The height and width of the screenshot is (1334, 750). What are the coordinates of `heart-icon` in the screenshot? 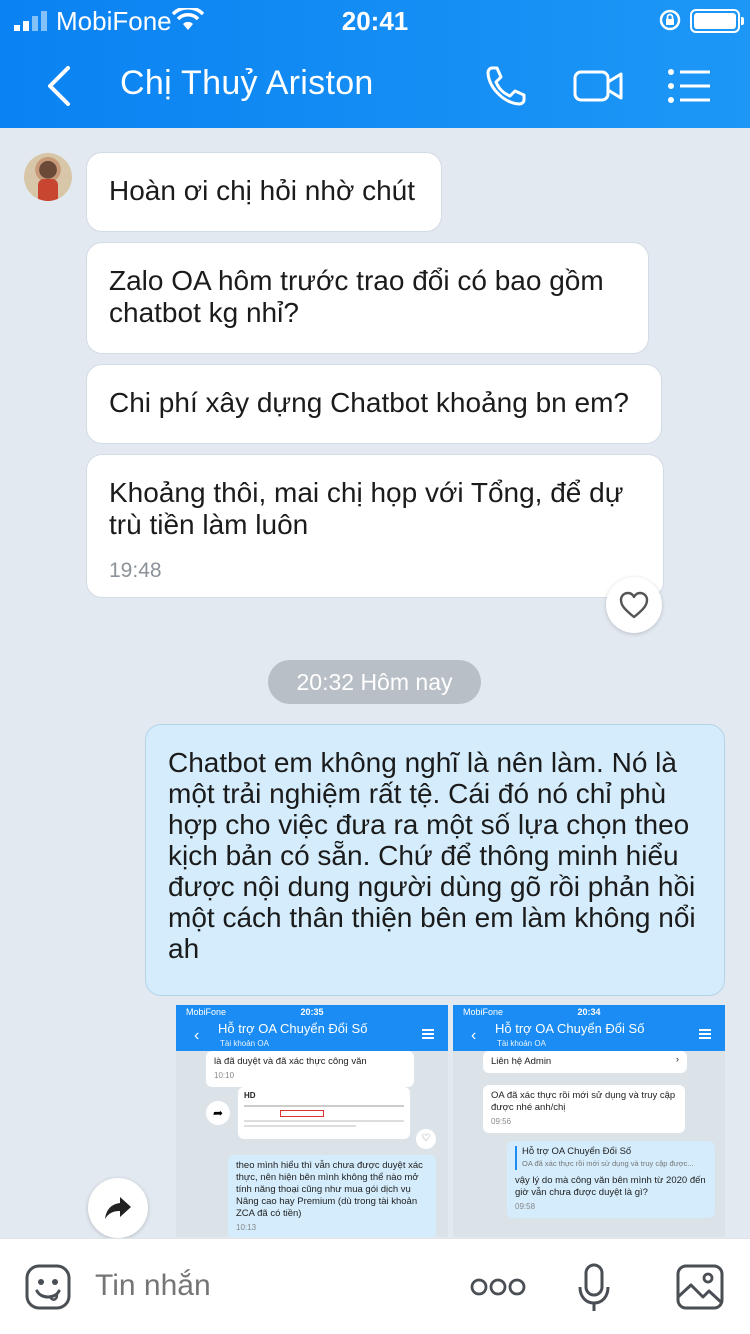 It's located at (634, 605).